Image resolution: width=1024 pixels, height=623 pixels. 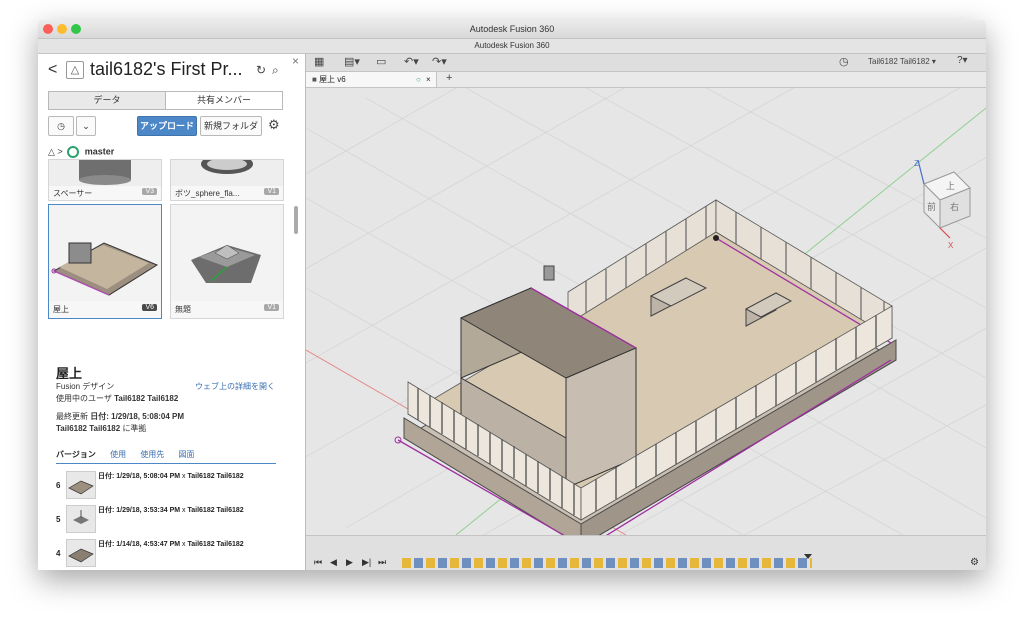 I want to click on panel-scrollbar, so click(x=296, y=220).